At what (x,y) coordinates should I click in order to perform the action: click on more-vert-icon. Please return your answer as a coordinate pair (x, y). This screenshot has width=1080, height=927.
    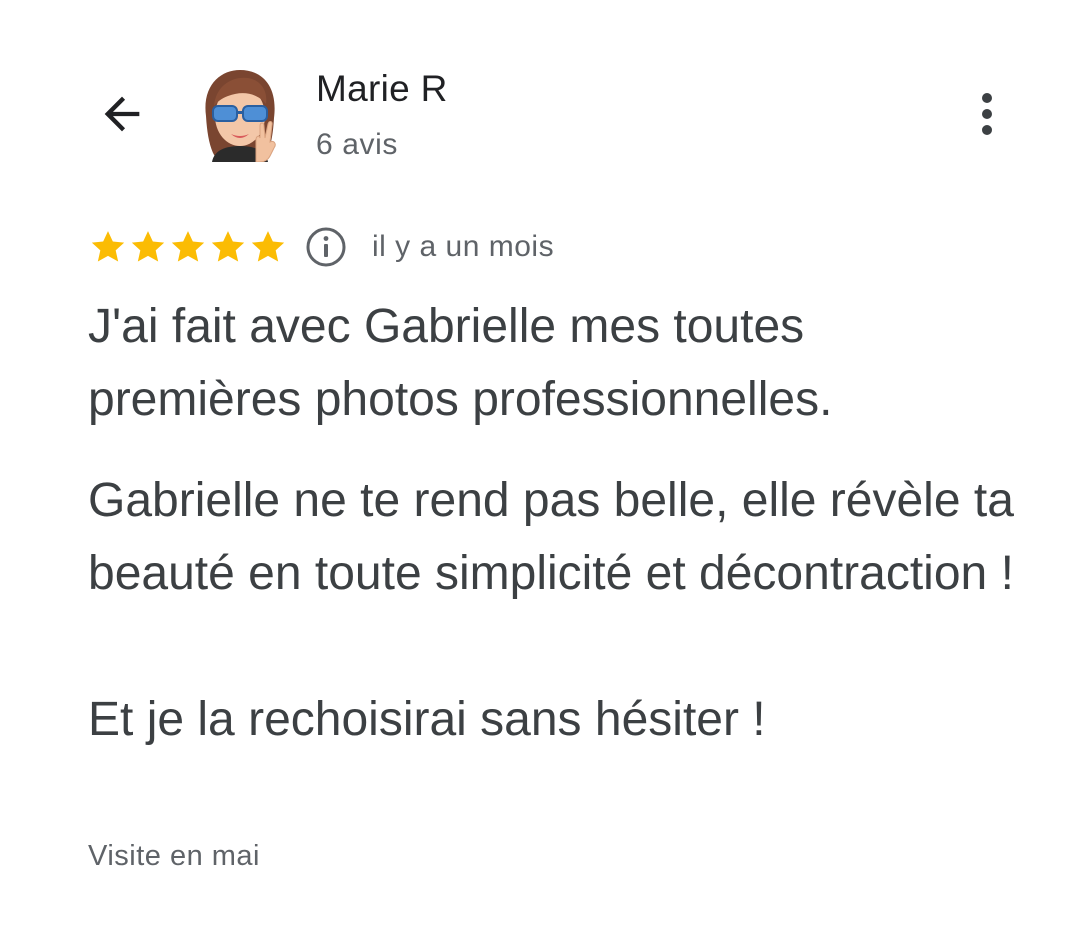
    Looking at the image, I should click on (987, 114).